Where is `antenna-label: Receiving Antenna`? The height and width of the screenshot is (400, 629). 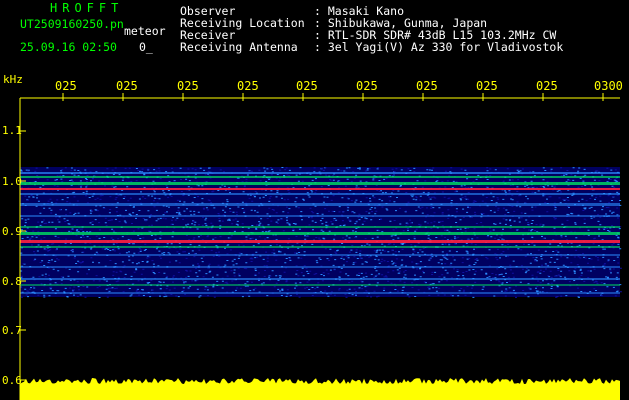 antenna-label: Receiving Antenna is located at coordinates (239, 47).